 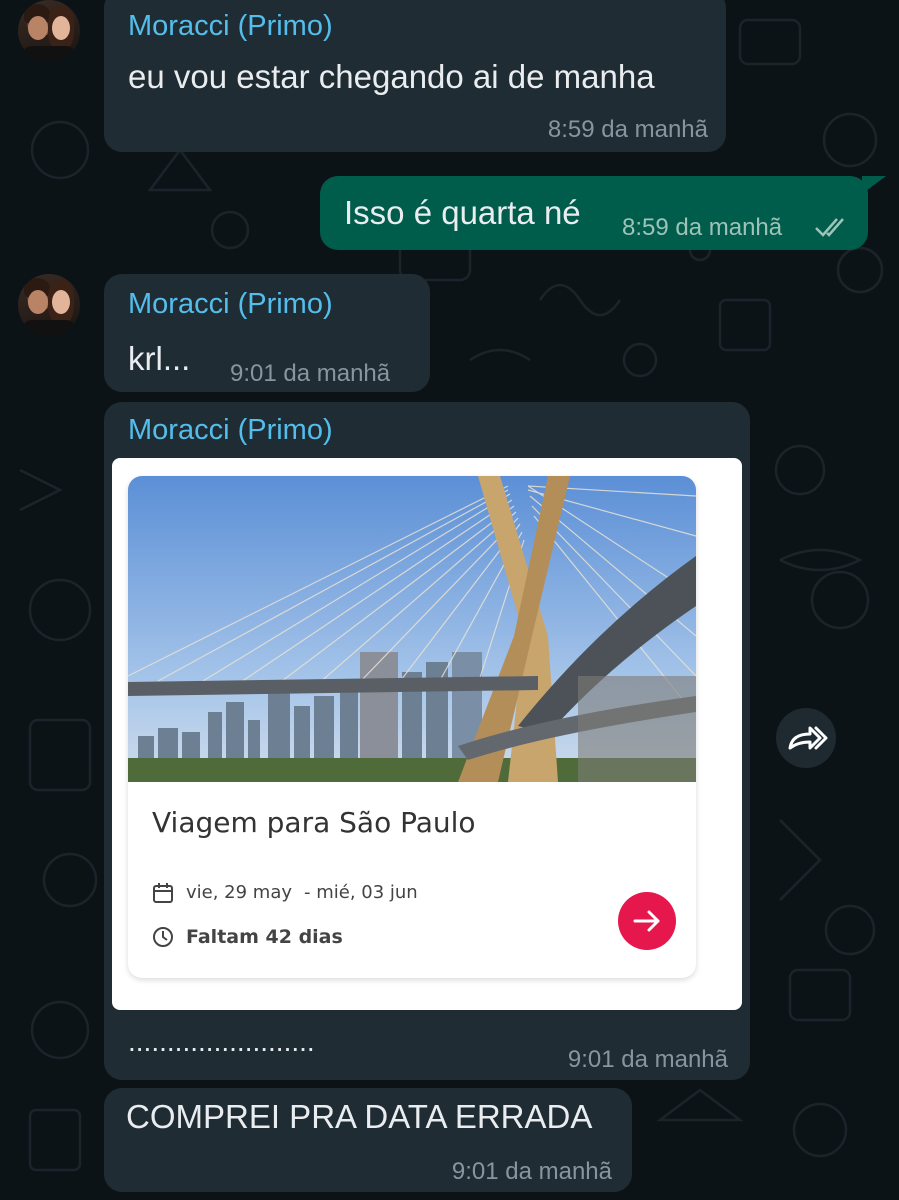 I want to click on incoming-message: Moracci (Primo) krl... 9:01 da manhã, so click(x=267, y=333).